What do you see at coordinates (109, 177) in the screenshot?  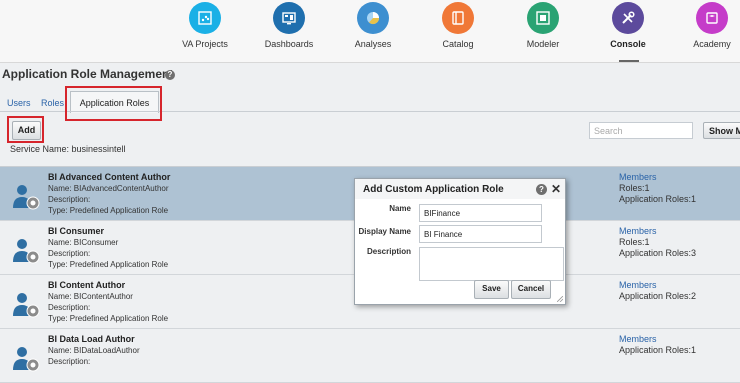 I see `role-name: BI Advanced Content Author` at bounding box center [109, 177].